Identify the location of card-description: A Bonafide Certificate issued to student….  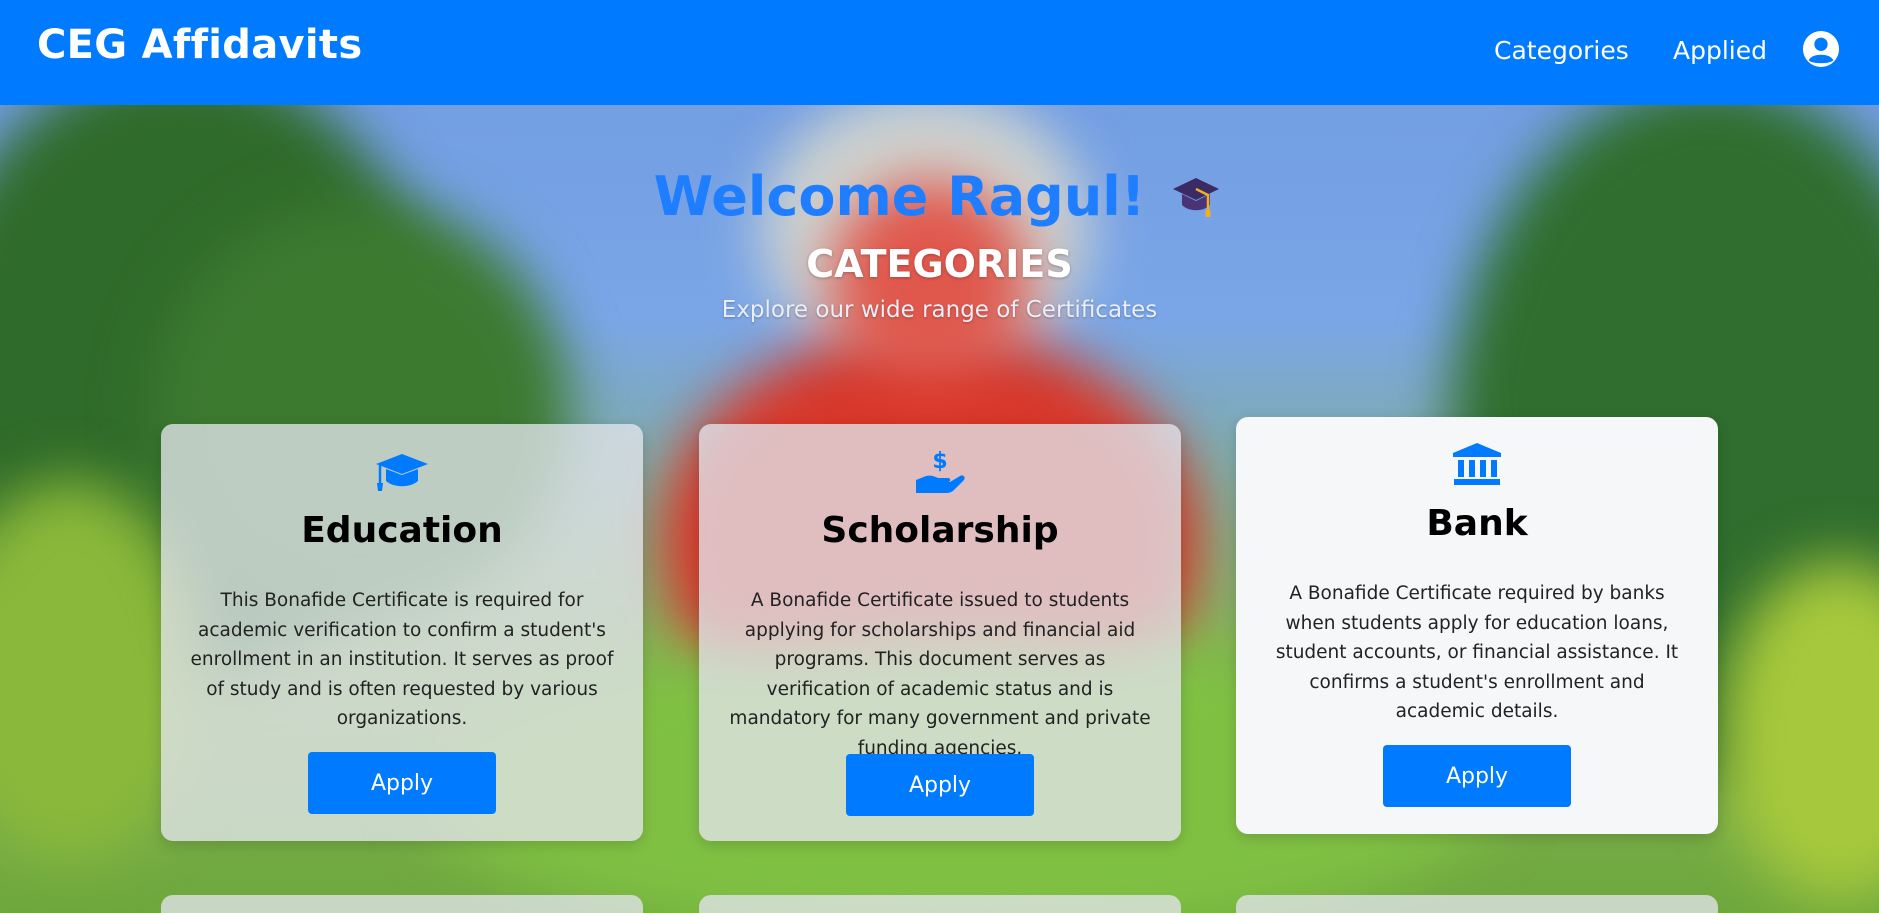
(940, 674).